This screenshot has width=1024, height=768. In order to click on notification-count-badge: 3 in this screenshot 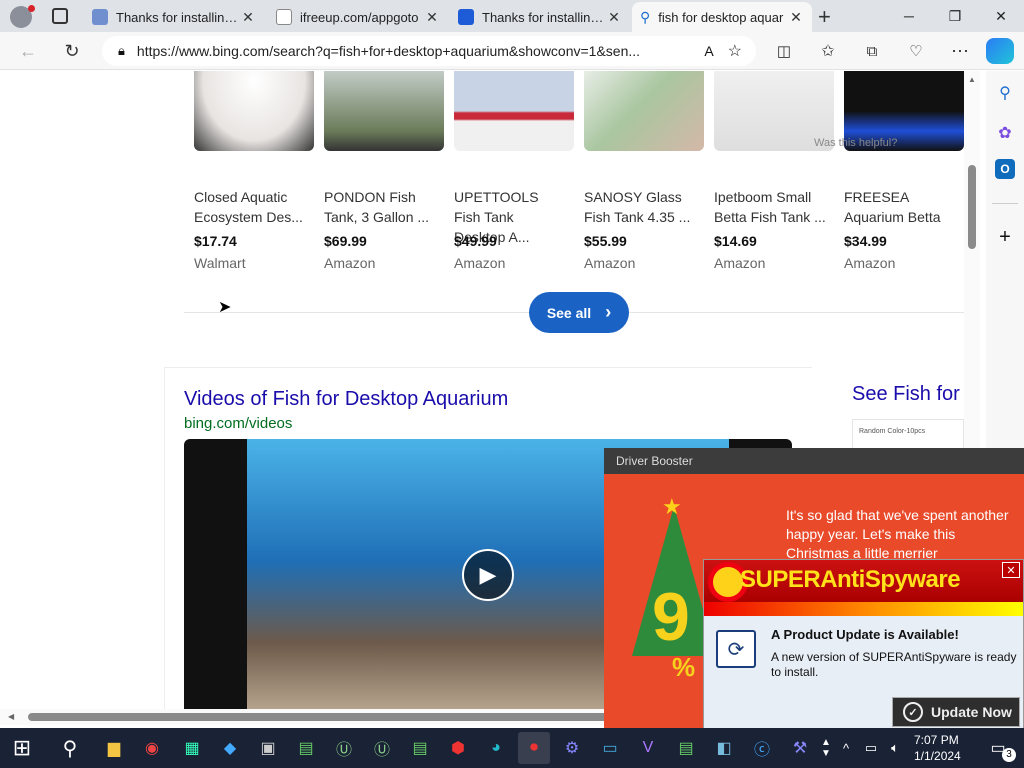, I will do `click(1009, 755)`.